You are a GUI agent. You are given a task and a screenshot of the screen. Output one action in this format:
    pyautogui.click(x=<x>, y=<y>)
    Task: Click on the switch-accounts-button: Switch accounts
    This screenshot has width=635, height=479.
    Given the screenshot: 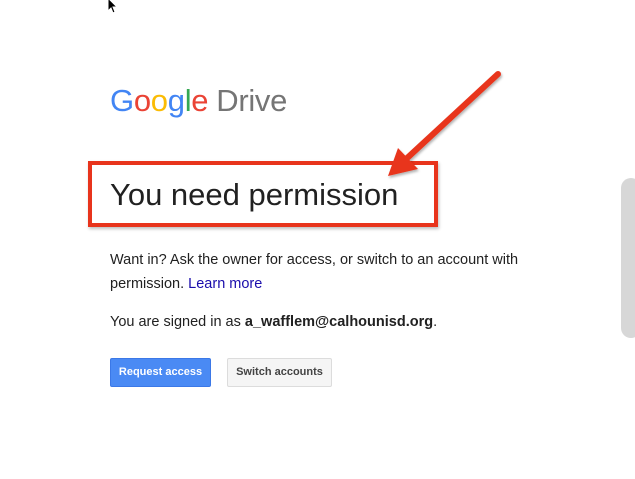 What is the action you would take?
    pyautogui.click(x=279, y=372)
    